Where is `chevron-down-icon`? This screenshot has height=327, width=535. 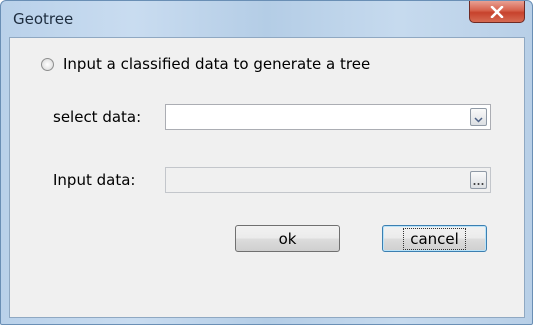
chevron-down-icon is located at coordinates (478, 117).